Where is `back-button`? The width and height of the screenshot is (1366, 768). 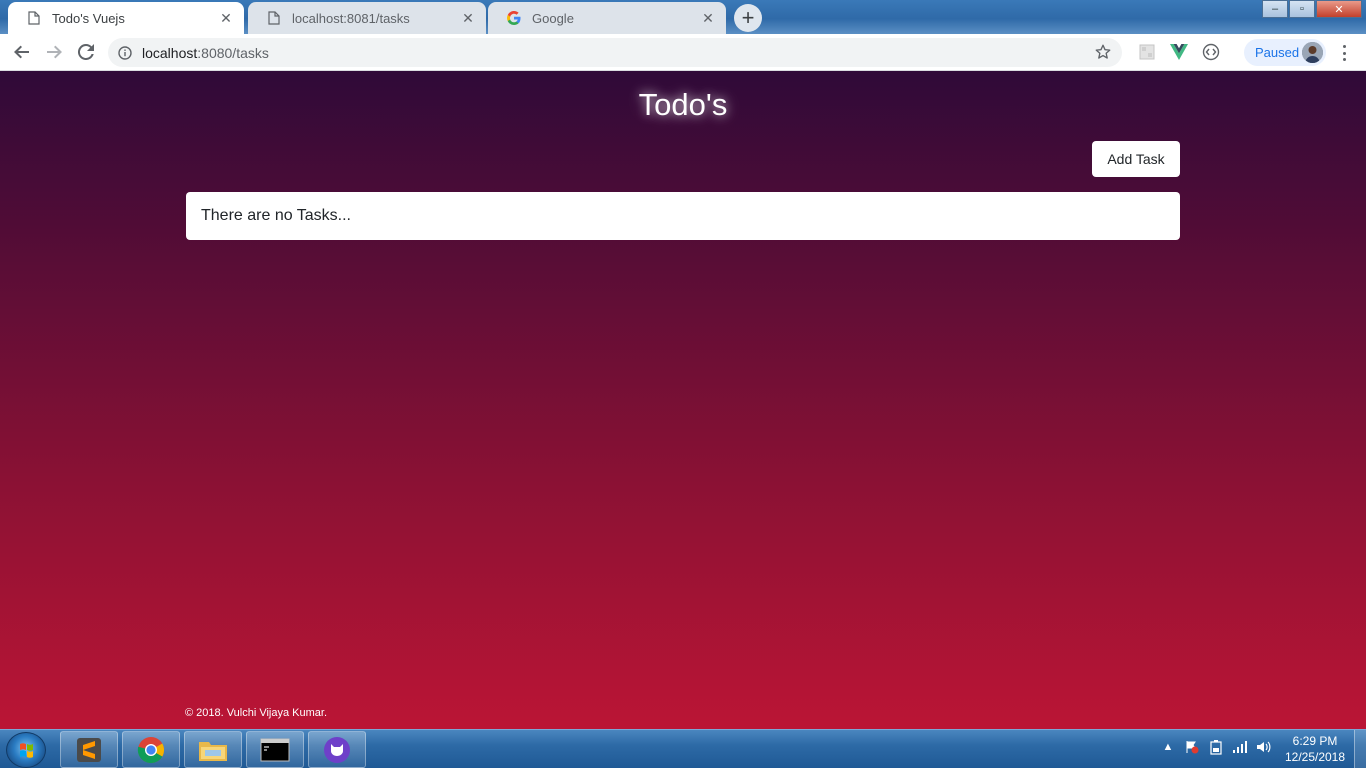
back-button is located at coordinates (22, 52).